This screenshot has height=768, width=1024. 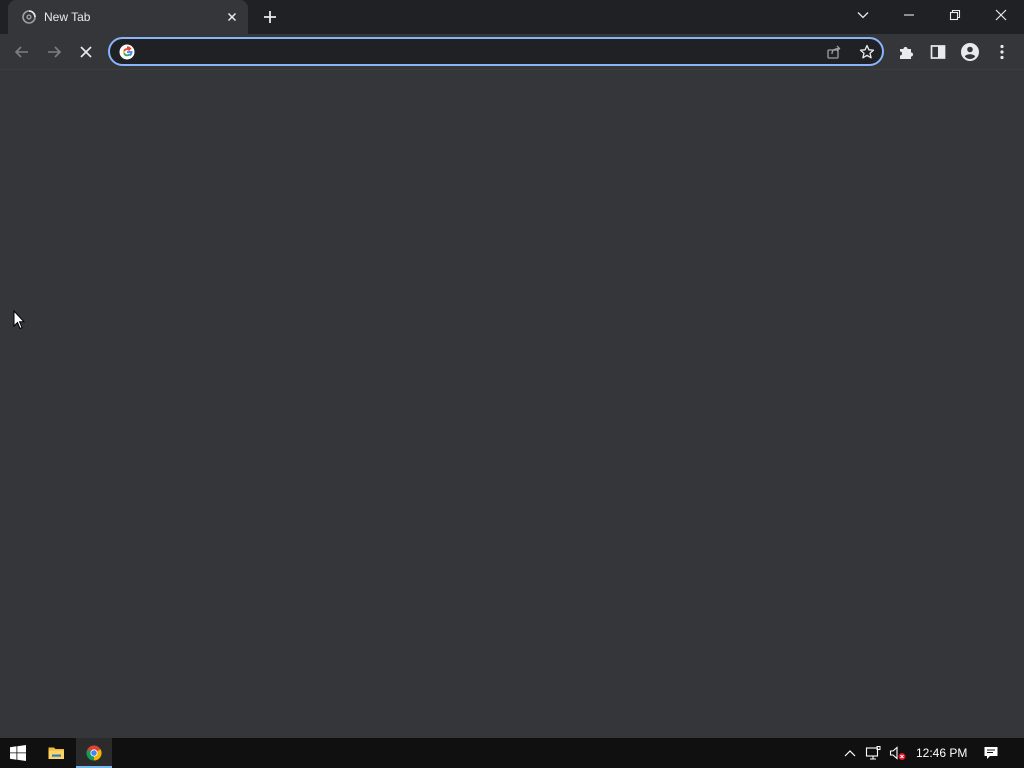 I want to click on new-tab-button, so click(x=270, y=17).